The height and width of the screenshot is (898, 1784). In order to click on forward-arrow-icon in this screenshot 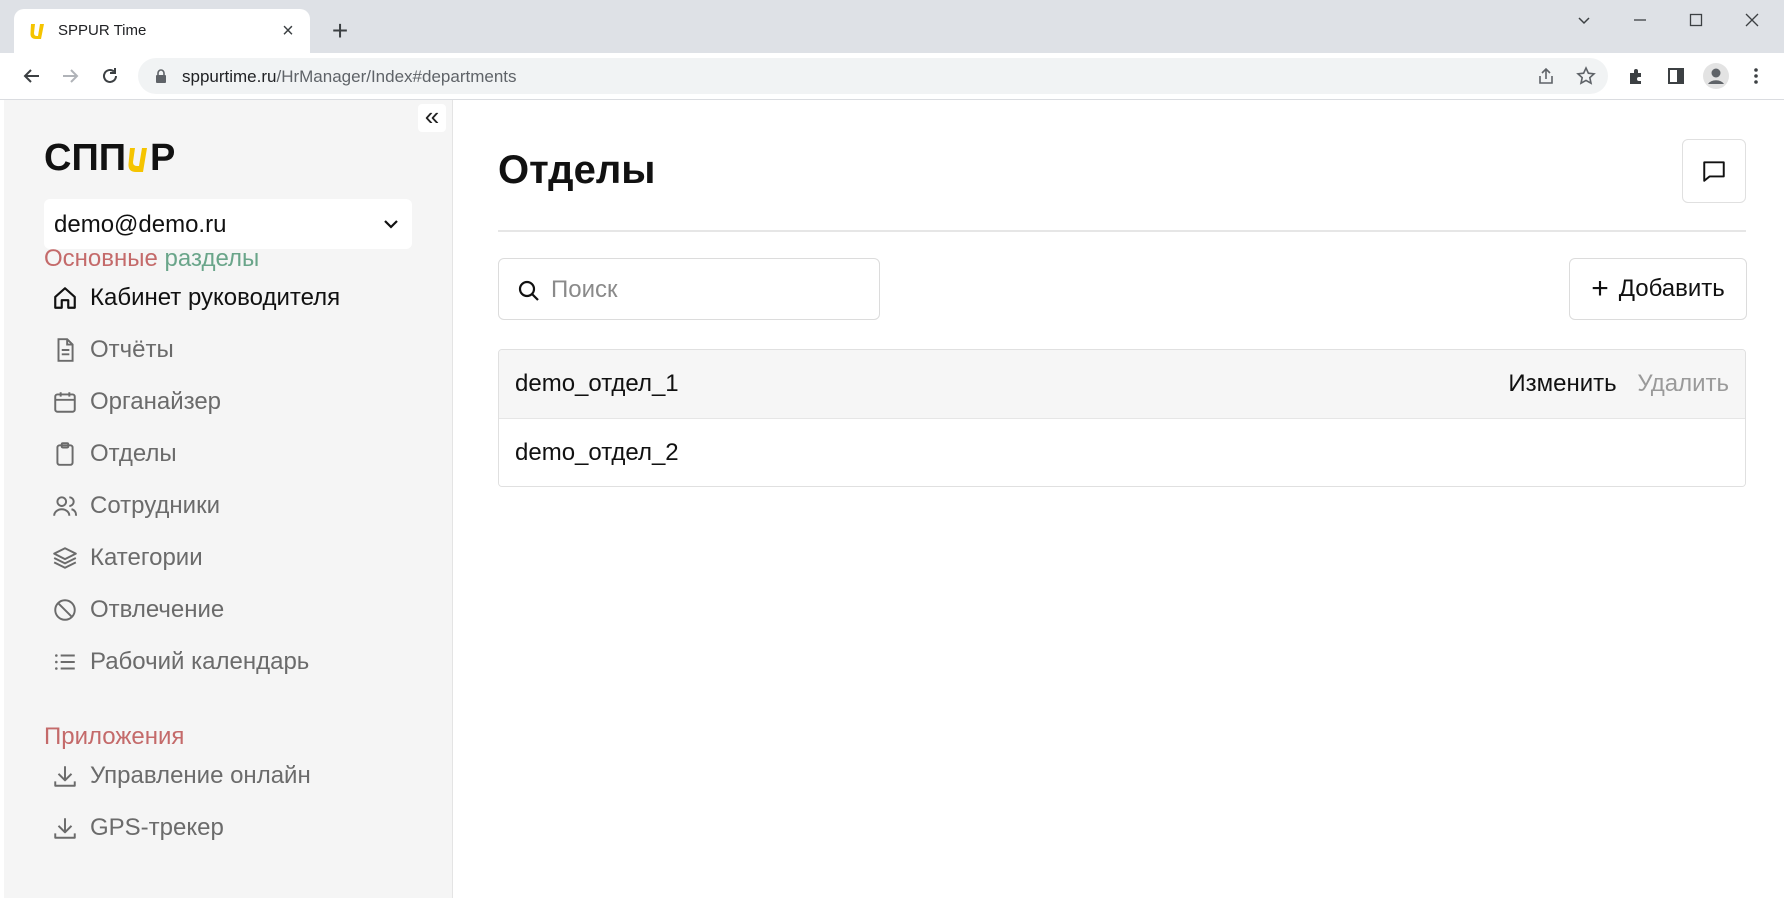, I will do `click(70, 76)`.